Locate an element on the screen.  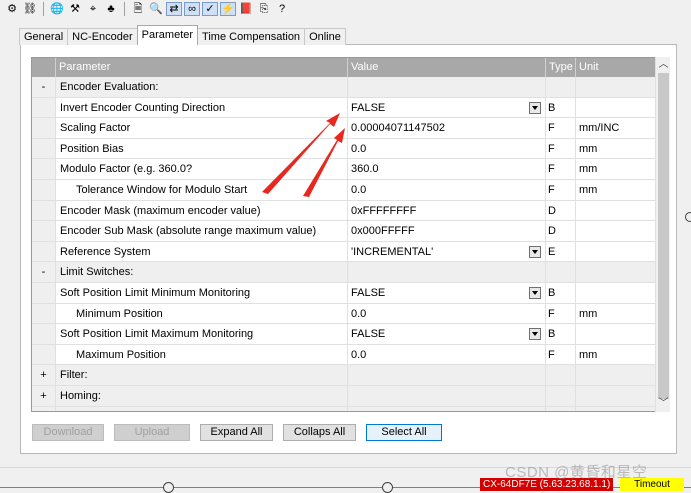
group-row: - Limit Switches: is located at coordinates (343, 272).